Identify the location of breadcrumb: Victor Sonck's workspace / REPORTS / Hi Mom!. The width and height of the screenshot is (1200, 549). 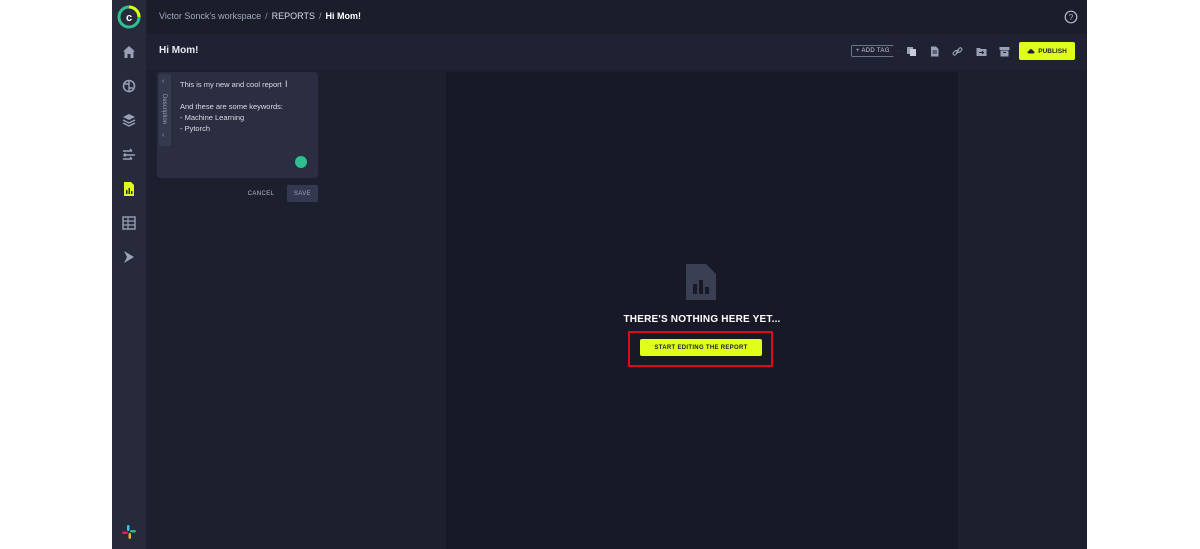
(260, 16).